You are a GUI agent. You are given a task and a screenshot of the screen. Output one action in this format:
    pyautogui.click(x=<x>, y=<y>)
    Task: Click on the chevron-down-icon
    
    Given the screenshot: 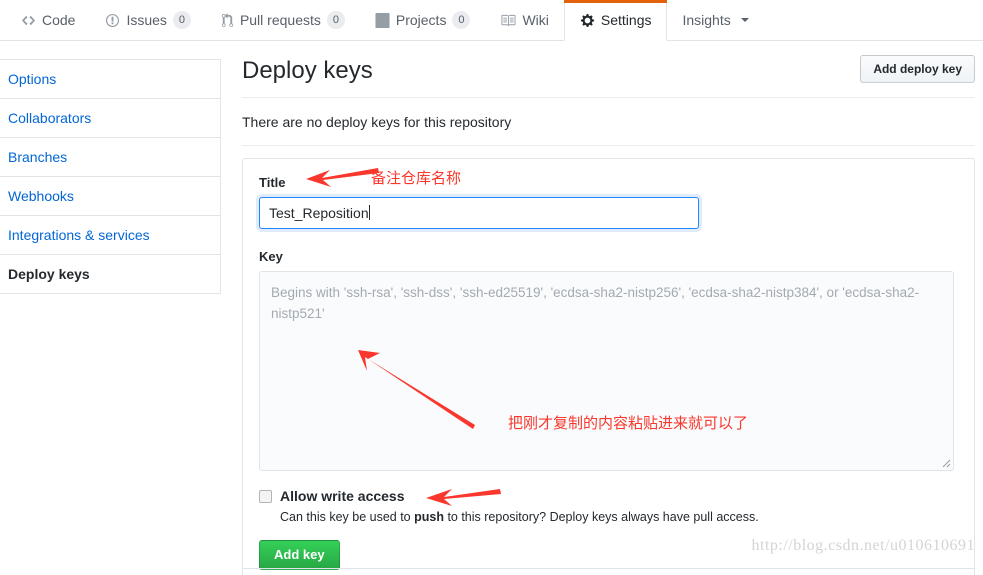 What is the action you would take?
    pyautogui.click(x=744, y=20)
    